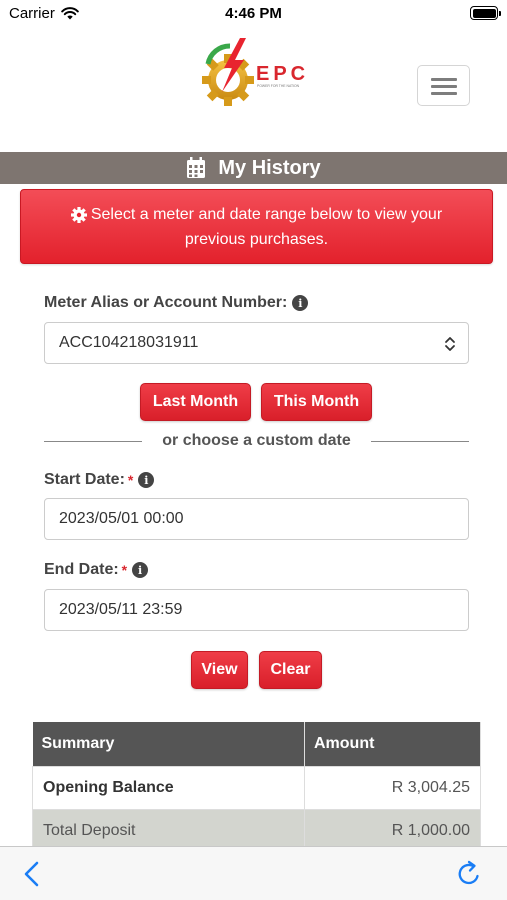 The height and width of the screenshot is (900, 507). Describe the element at coordinates (256, 441) in the screenshot. I see `custom-date-divider: or choose a custom date` at that location.